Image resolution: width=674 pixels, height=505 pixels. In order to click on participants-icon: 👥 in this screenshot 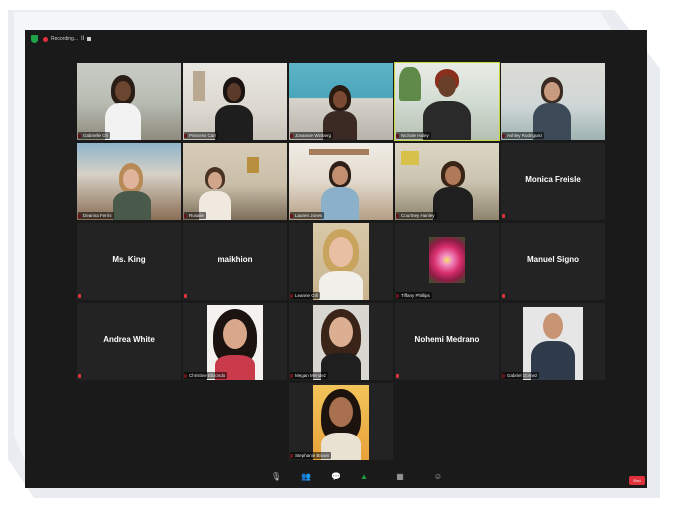, I will do `click(306, 476)`.